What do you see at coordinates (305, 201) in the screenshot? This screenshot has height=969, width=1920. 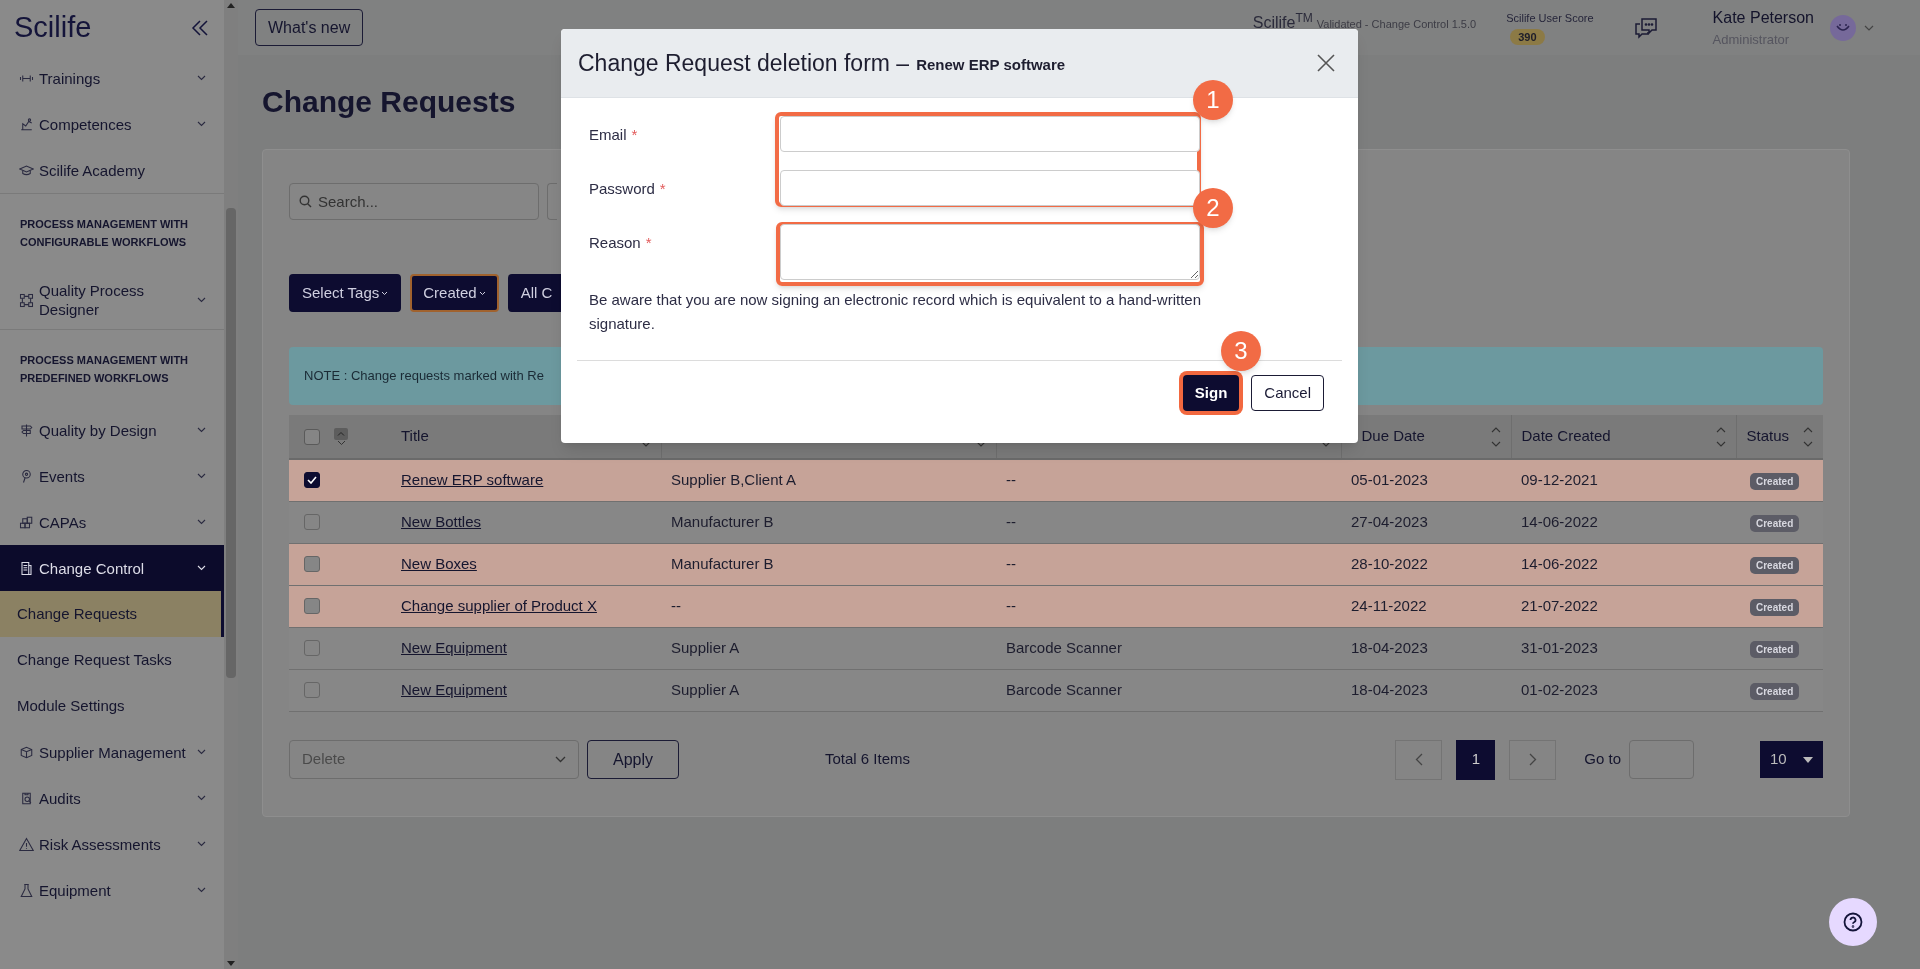 I see `search-icon` at bounding box center [305, 201].